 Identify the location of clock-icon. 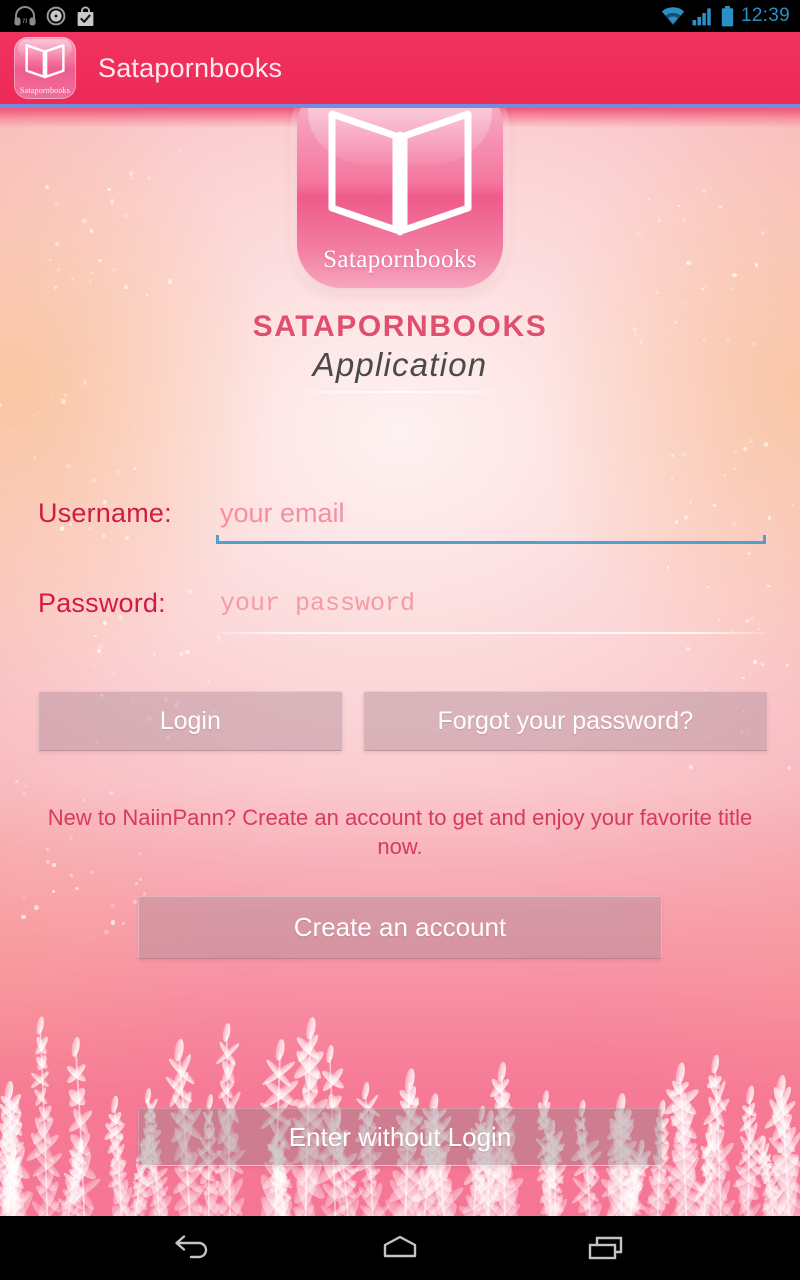
(56, 16).